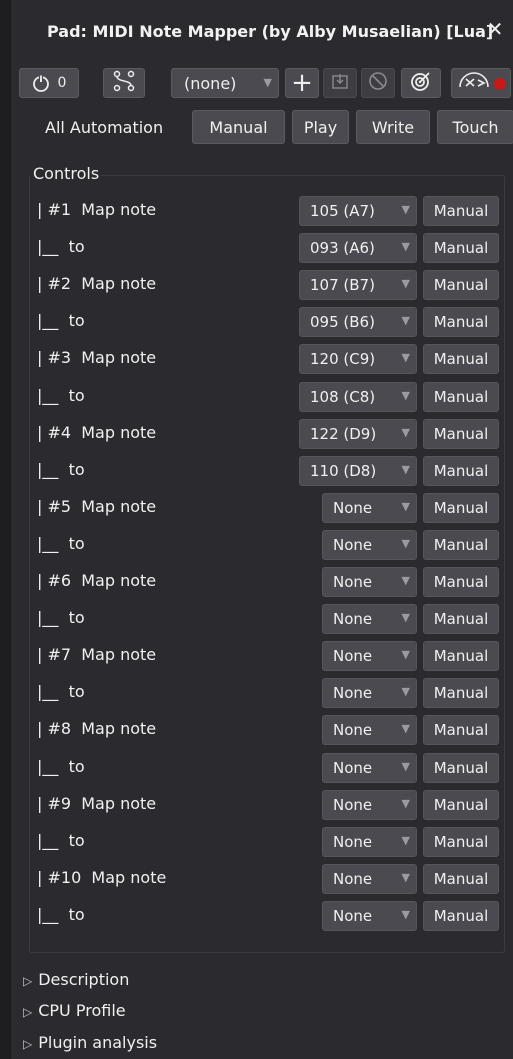 This screenshot has width=513, height=1059. Describe the element at coordinates (97, 580) in the screenshot. I see `control-label: | #6 Map note` at that location.